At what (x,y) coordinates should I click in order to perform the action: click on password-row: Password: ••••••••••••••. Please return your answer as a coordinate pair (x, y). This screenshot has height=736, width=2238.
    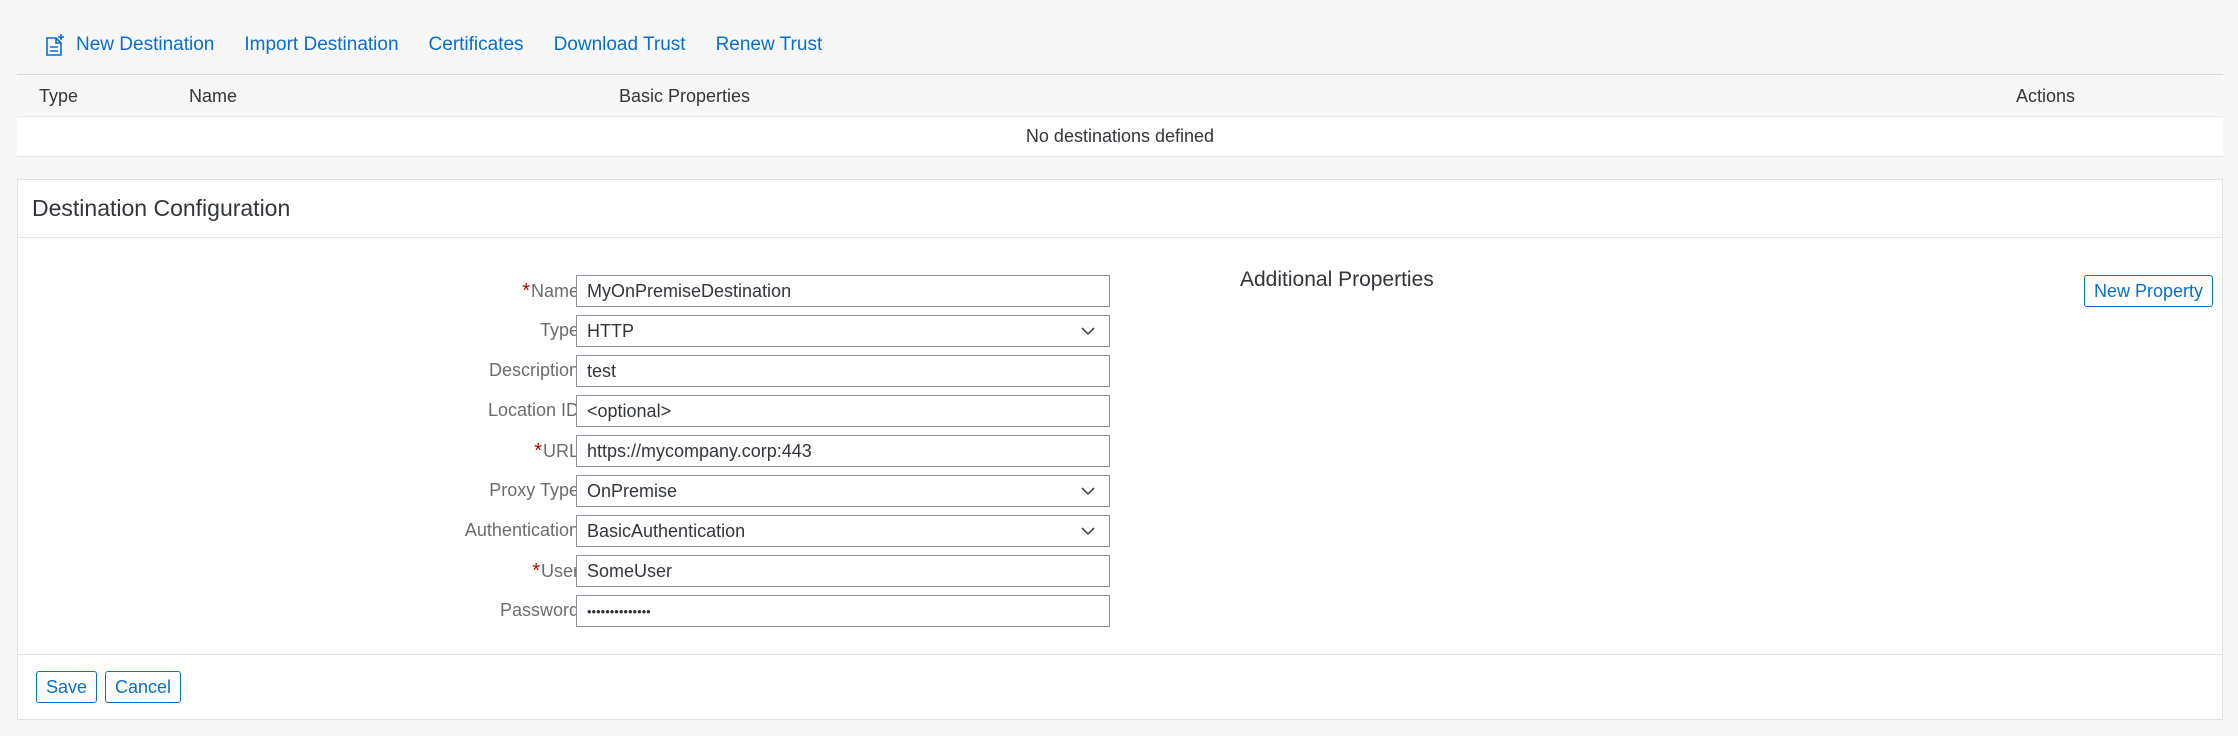
    Looking at the image, I should click on (568, 611).